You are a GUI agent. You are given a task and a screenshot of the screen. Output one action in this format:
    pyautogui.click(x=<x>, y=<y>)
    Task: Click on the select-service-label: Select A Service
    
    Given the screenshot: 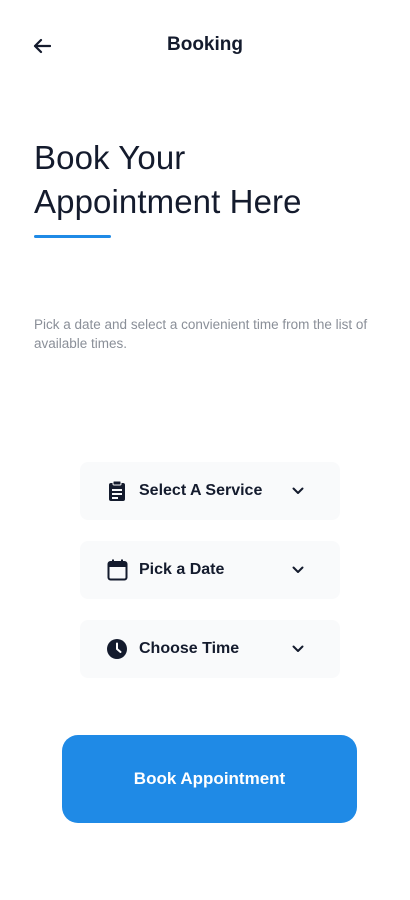 What is the action you would take?
    pyautogui.click(x=201, y=490)
    